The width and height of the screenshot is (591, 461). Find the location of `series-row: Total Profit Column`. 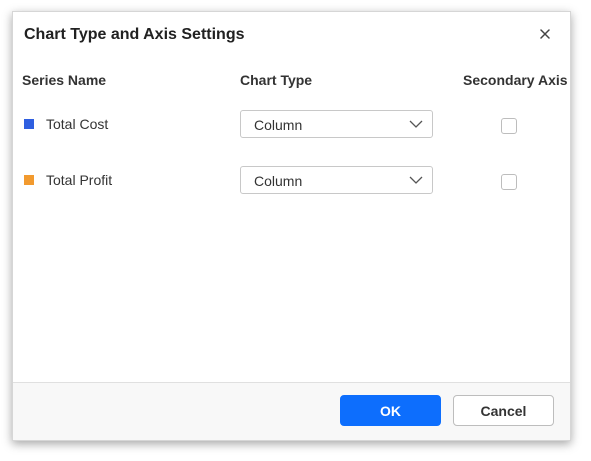

series-row: Total Profit Column is located at coordinates (291, 181).